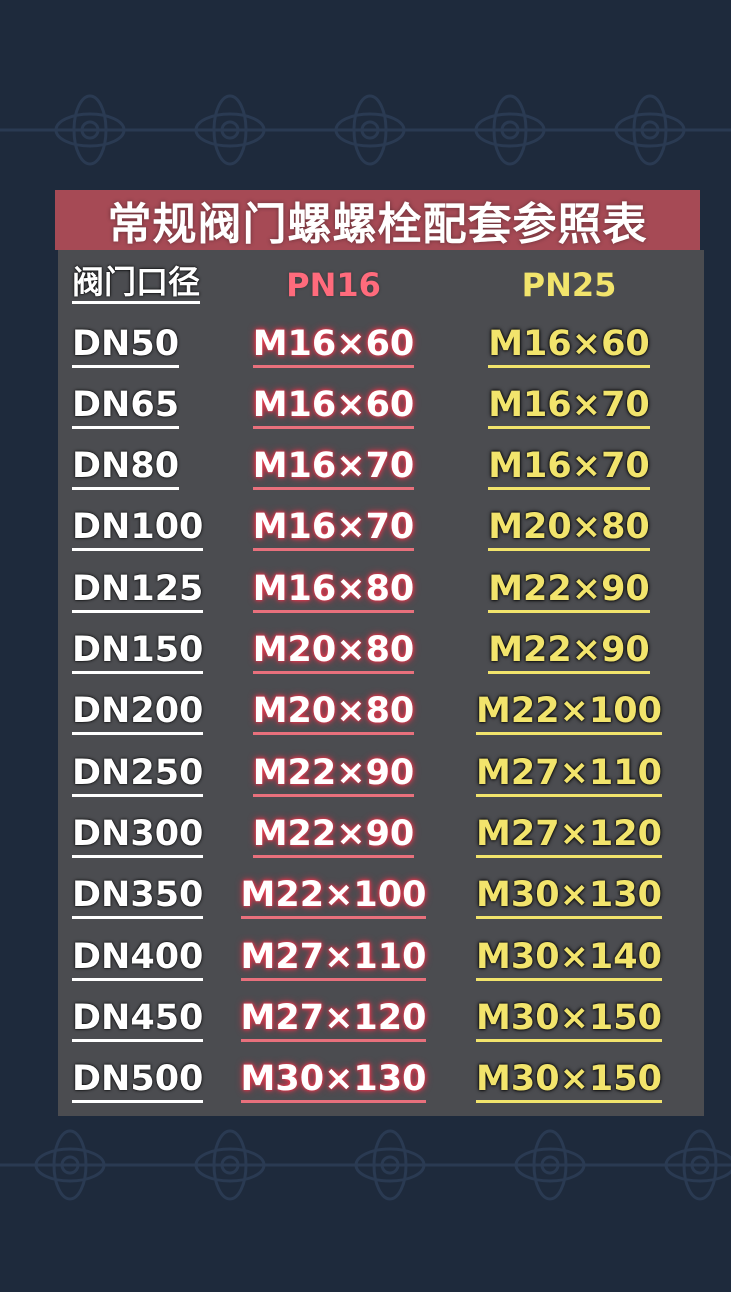 This screenshot has width=731, height=1292. Describe the element at coordinates (138, 715) in the screenshot. I see `valve-size-cell: DN200` at that location.